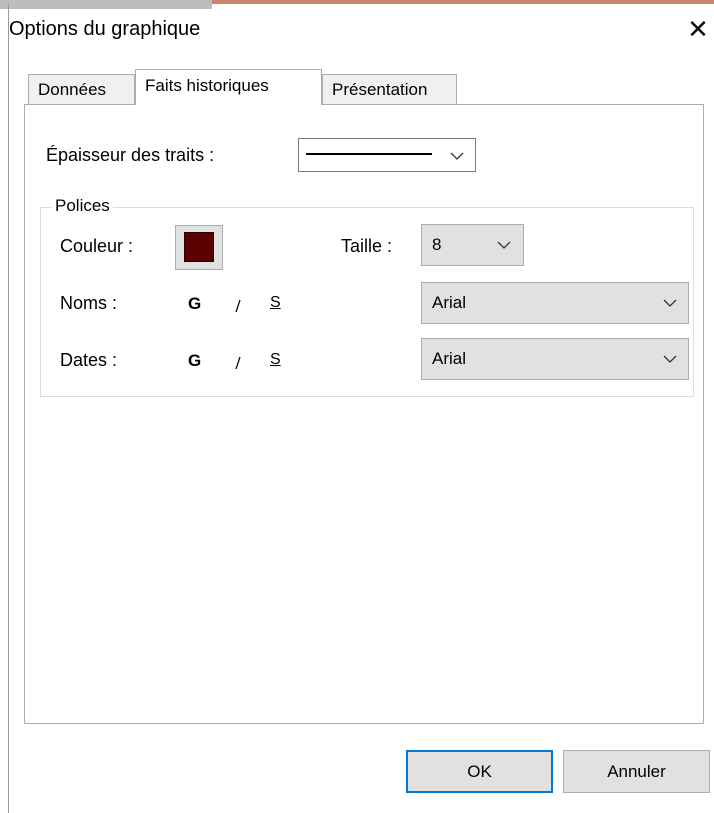 The width and height of the screenshot is (714, 813). I want to click on tab-donnees: Données, so click(81, 89).